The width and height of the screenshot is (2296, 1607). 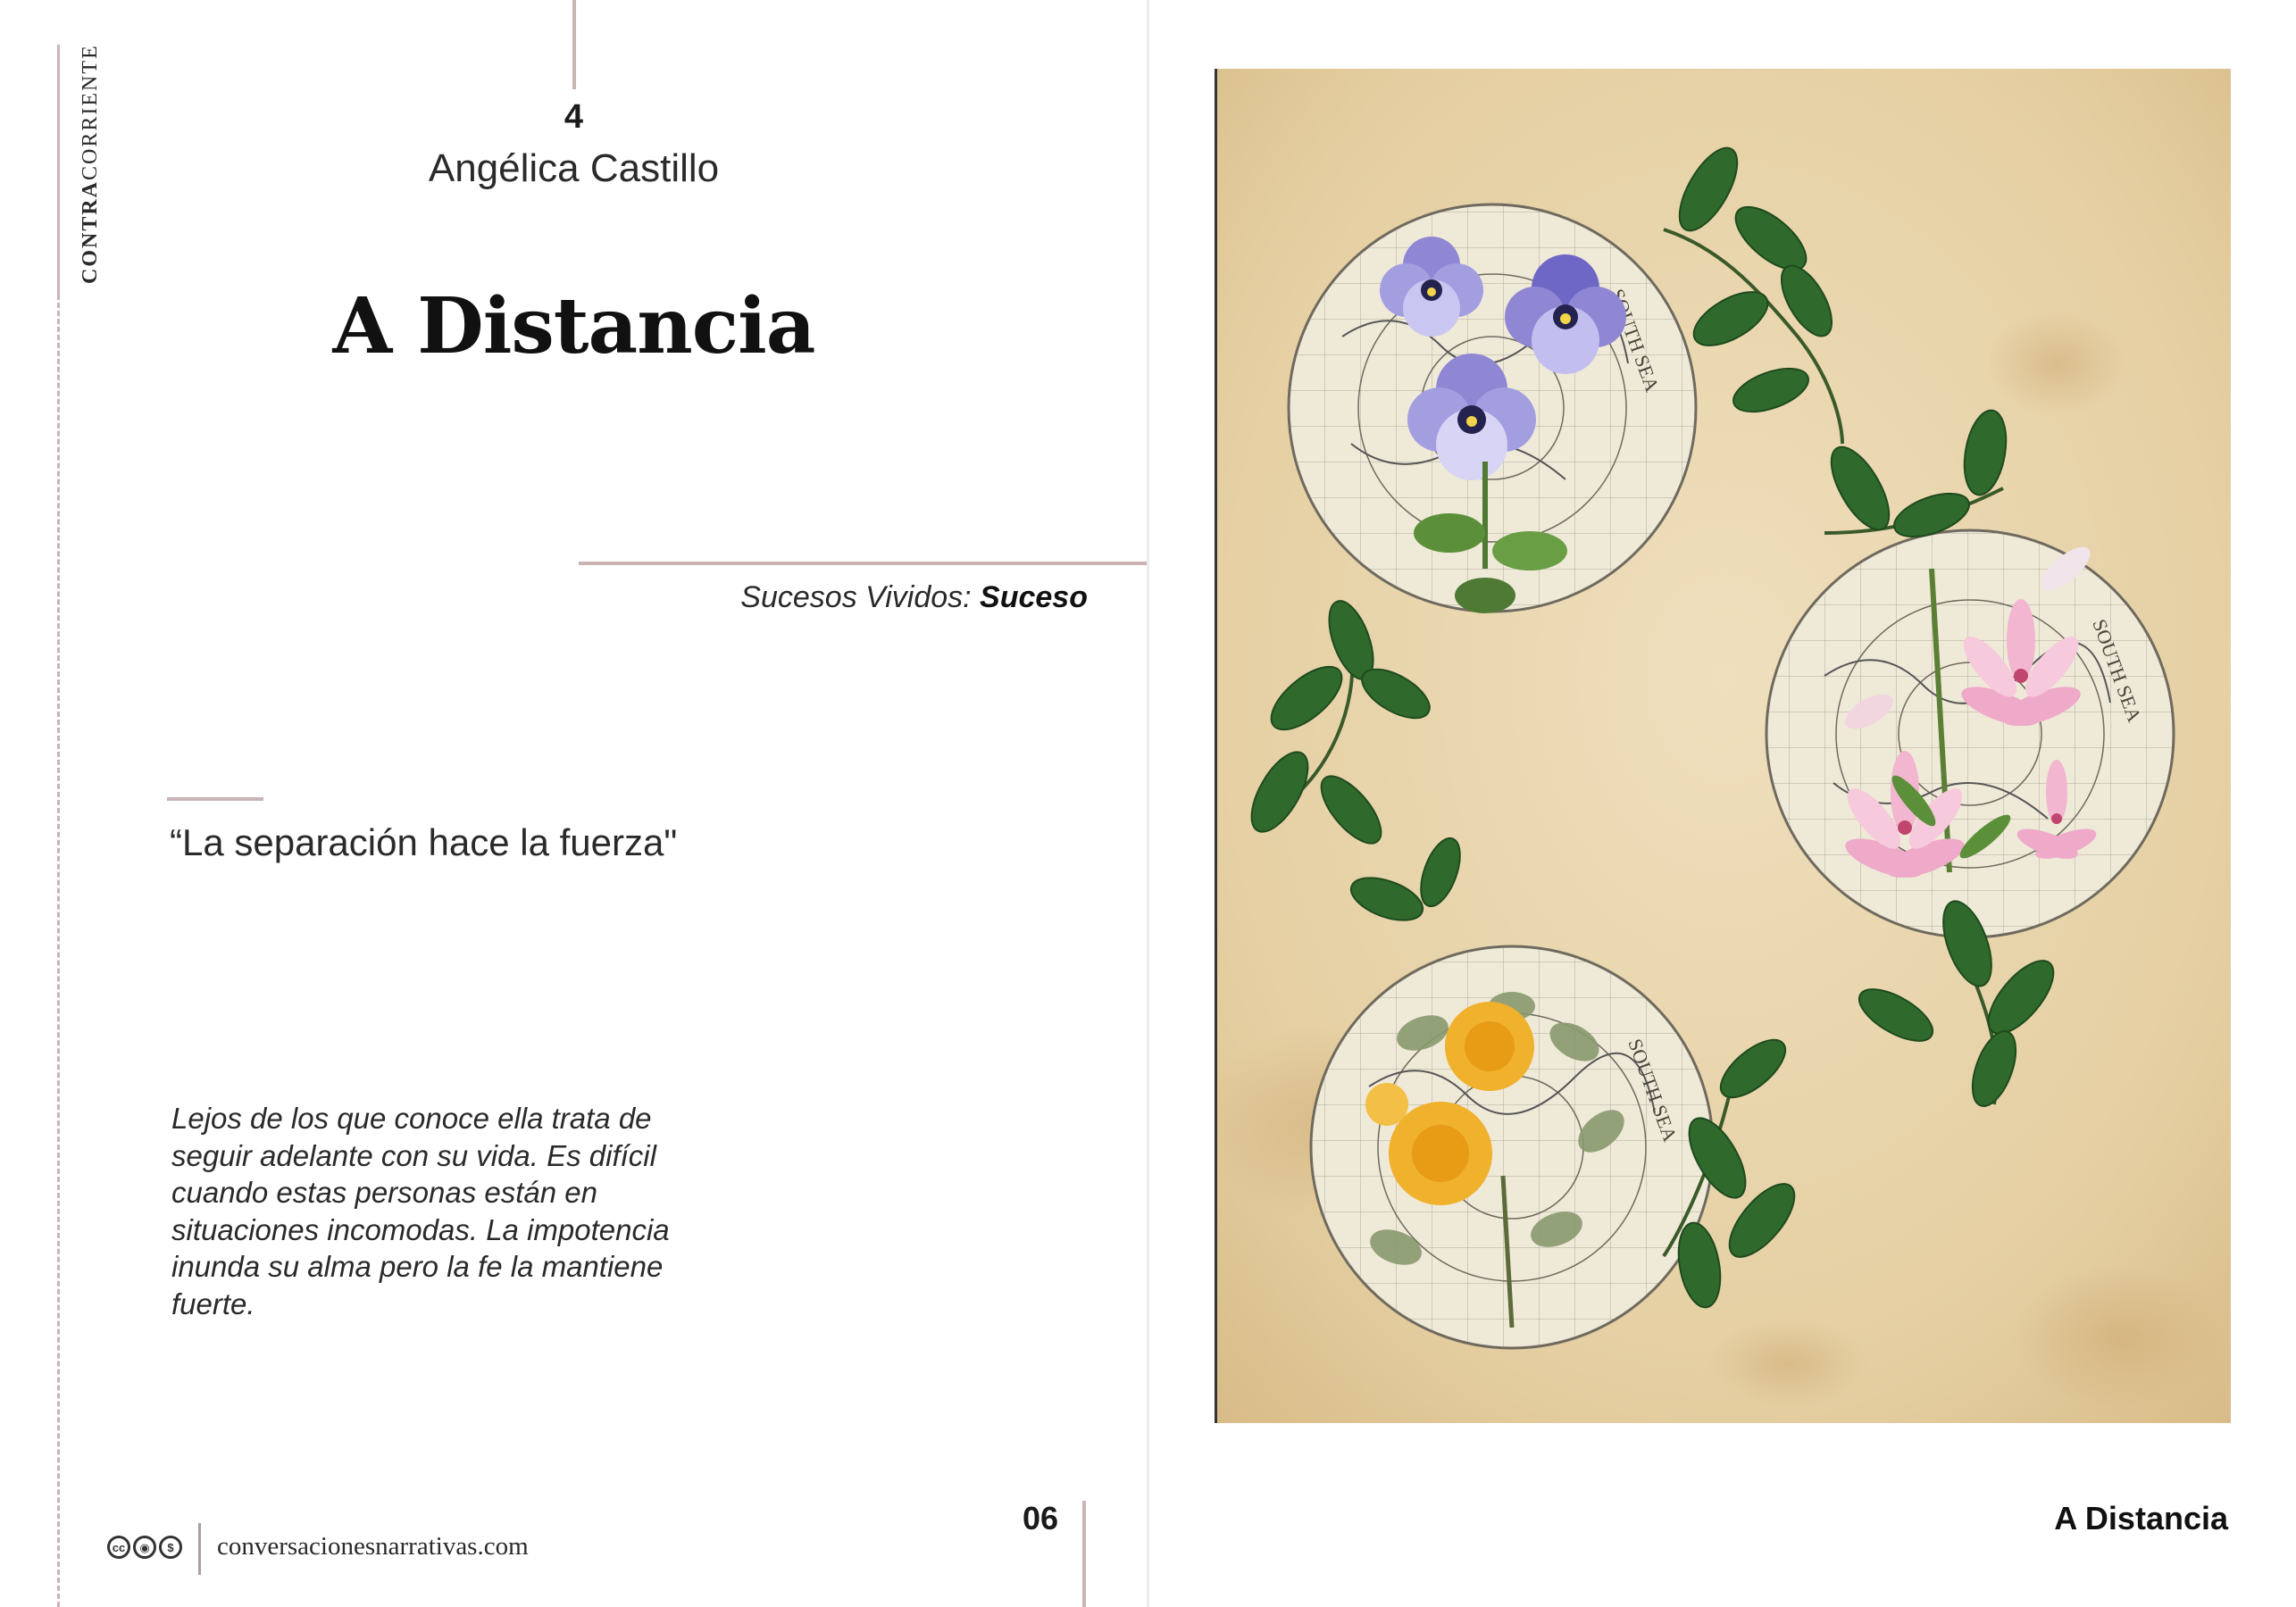 I want to click on running-title: A Distancia, so click(x=2141, y=1518).